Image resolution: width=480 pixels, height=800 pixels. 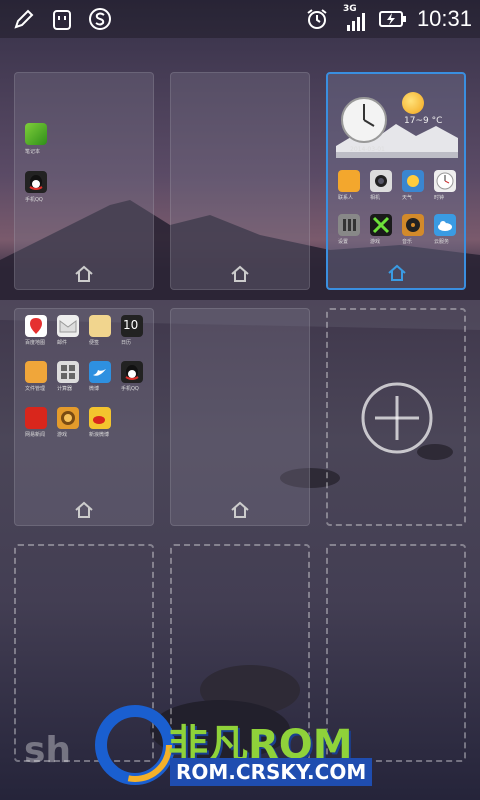 I want to click on app-label: 音乐, so click(x=407, y=242).